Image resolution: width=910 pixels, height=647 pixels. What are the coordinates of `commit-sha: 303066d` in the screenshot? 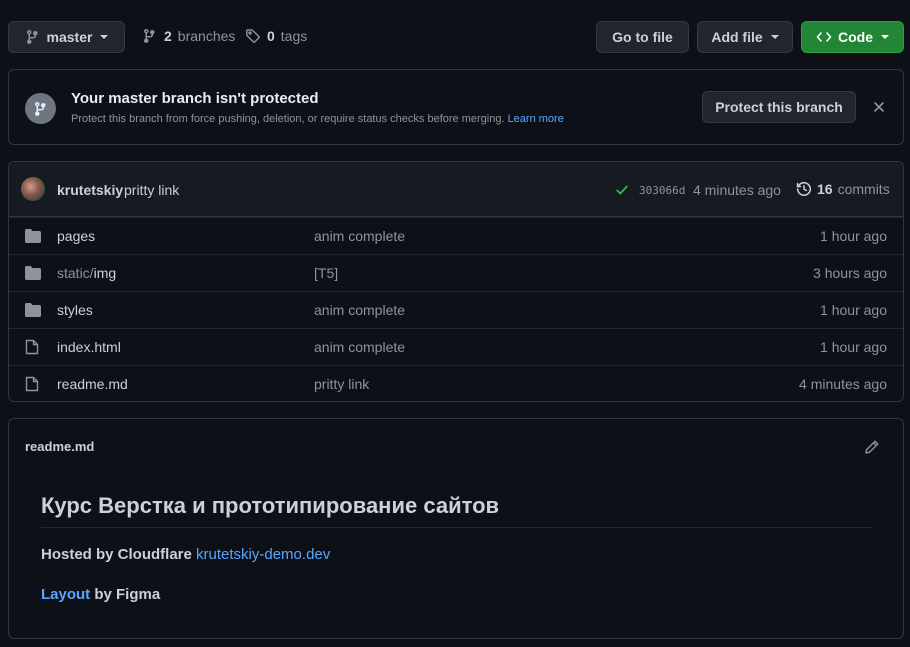 It's located at (662, 190).